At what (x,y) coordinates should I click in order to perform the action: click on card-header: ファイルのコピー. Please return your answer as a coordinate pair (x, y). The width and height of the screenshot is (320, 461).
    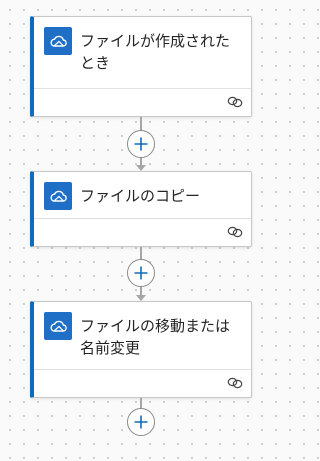
    Looking at the image, I should click on (142, 191).